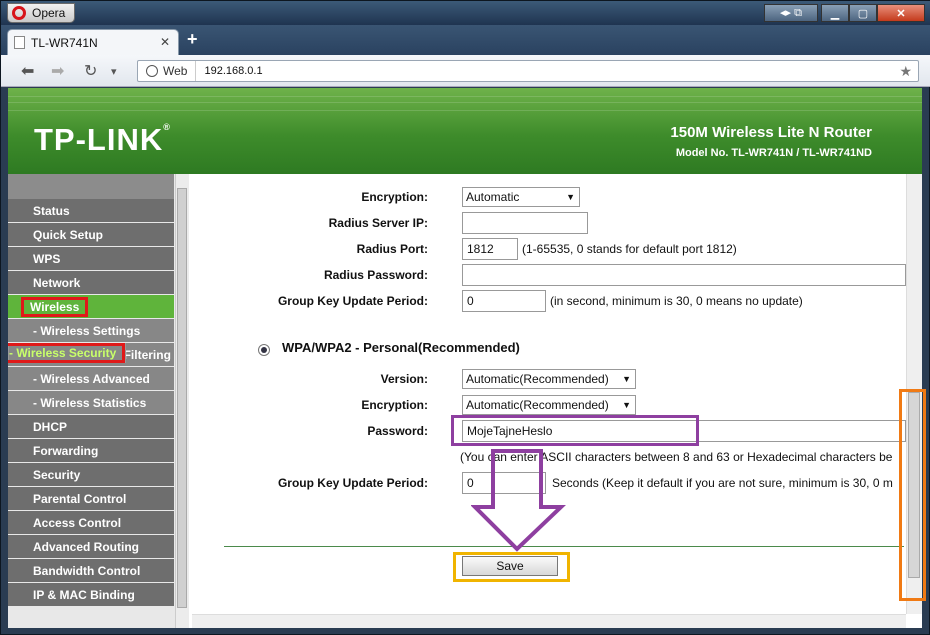 Image resolution: width=930 pixels, height=635 pixels. Describe the element at coordinates (394, 405) in the screenshot. I see `personal-encryption-label: Encryption:` at that location.